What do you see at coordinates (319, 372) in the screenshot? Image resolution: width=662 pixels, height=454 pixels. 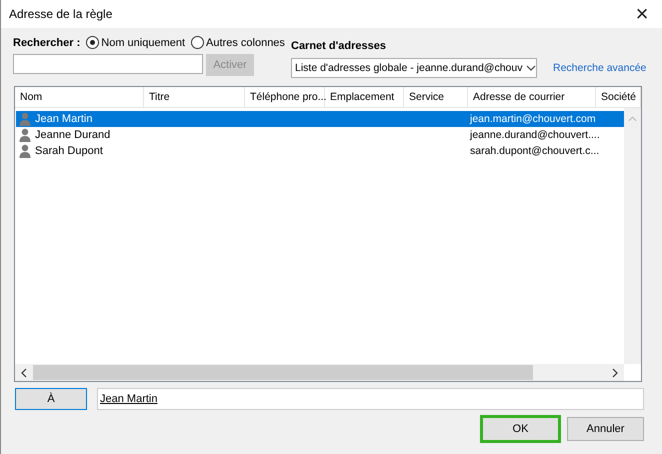 I see `horizontal-scrollbar` at bounding box center [319, 372].